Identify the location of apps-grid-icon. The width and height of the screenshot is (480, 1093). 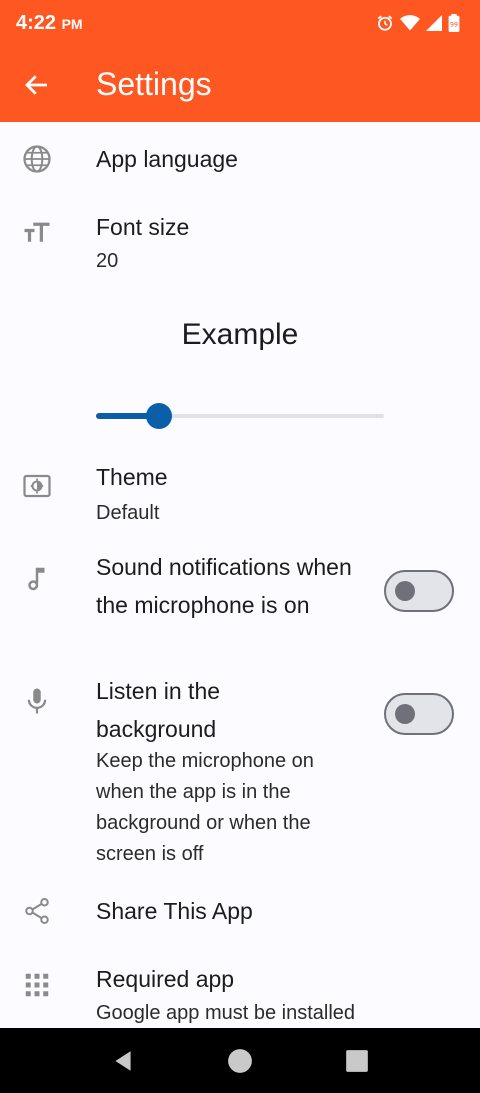
(37, 985).